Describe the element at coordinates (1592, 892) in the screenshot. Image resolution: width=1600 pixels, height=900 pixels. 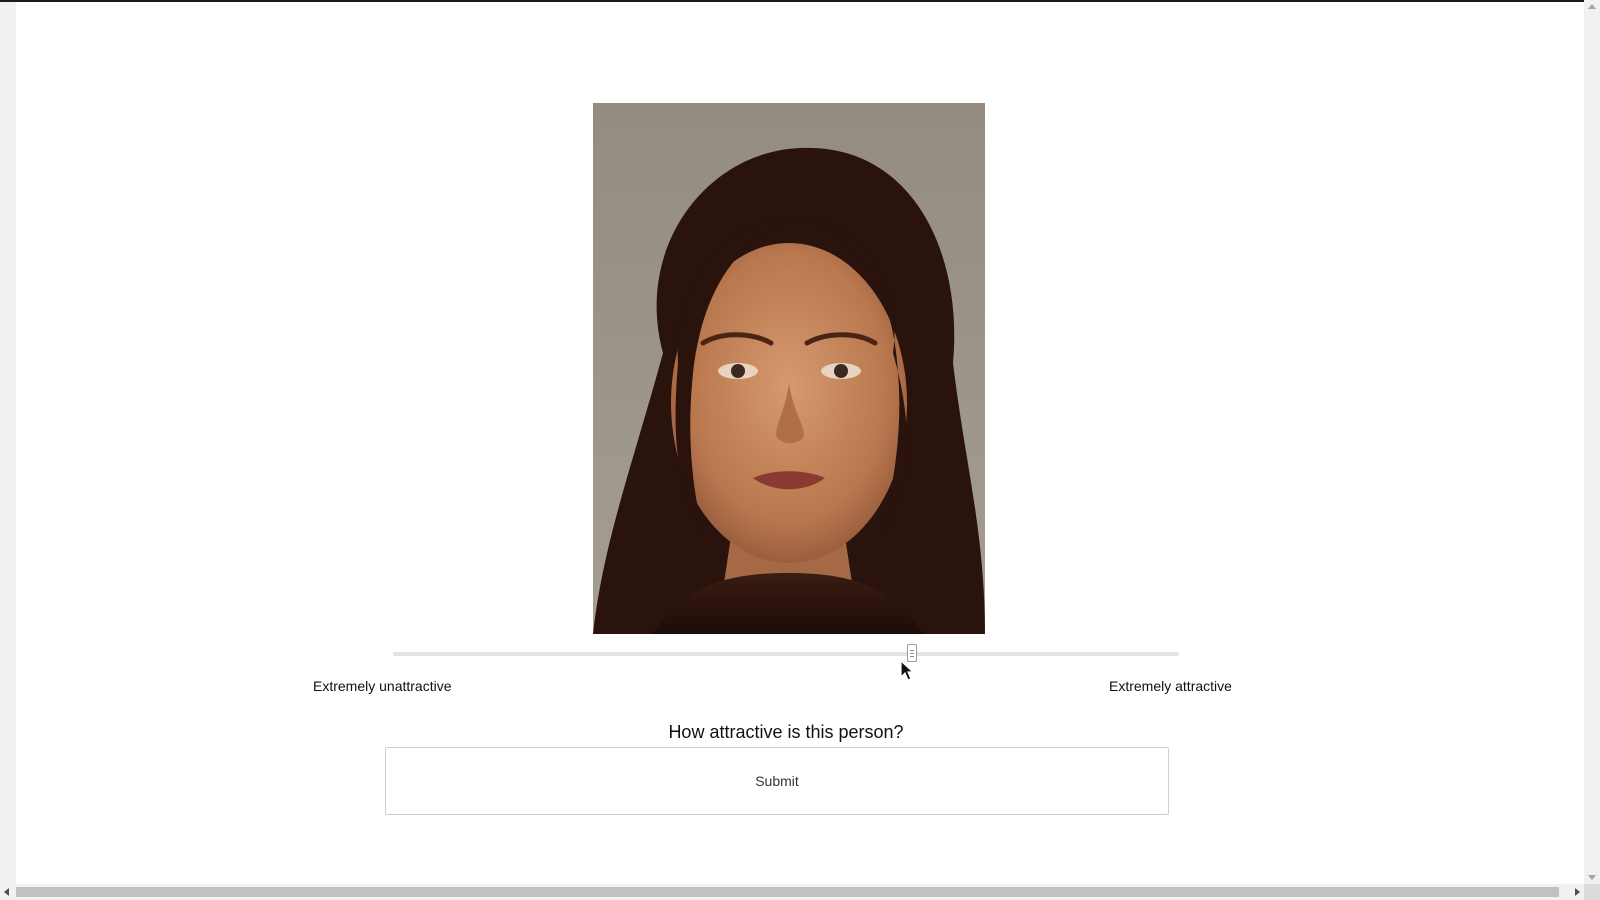
I see `scrollbar-corner` at that location.